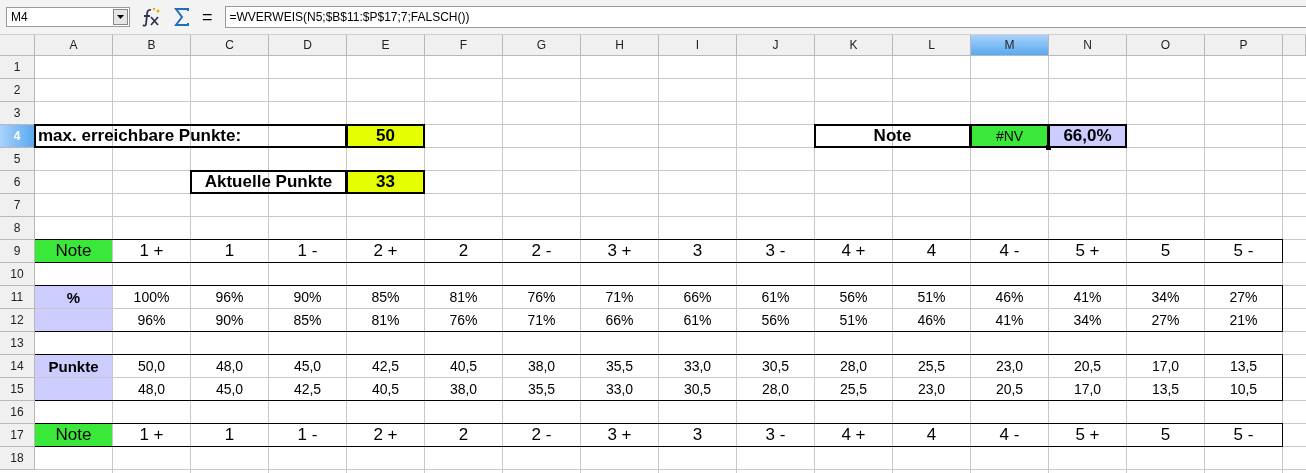 This screenshot has height=473, width=1306. Describe the element at coordinates (620, 45) in the screenshot. I see `column-header: H` at that location.